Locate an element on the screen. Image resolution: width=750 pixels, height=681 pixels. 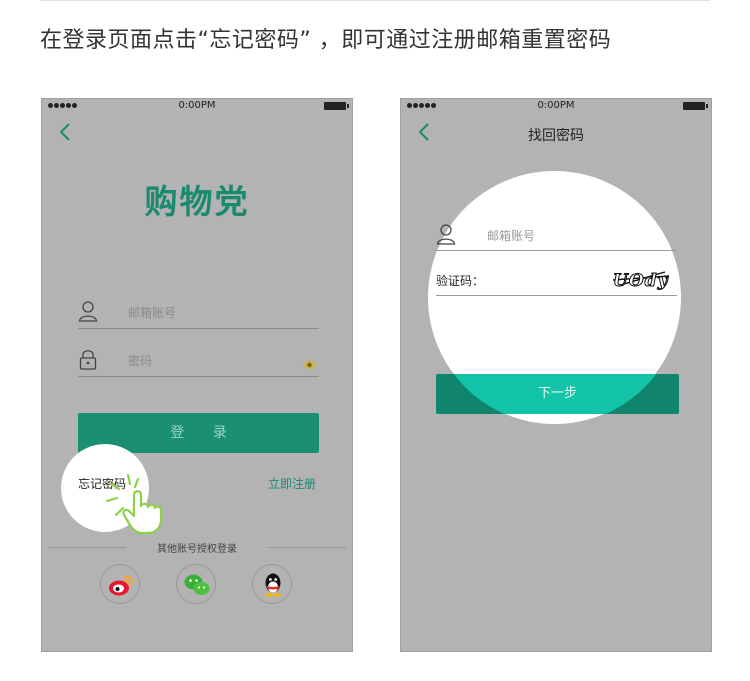
page-headline: 在登录页面点击“忘记密码” ，即可通过注册邮箱重置密码 is located at coordinates (326, 40).